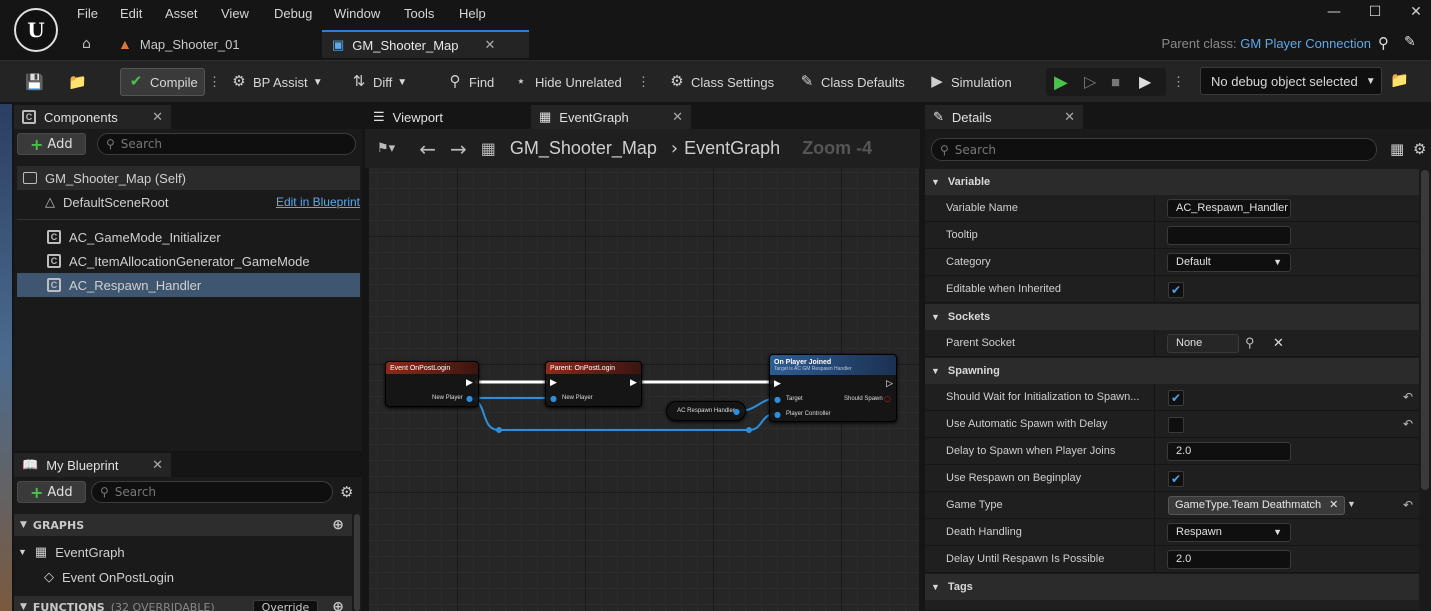 This screenshot has width=1431, height=611. What do you see at coordinates (1172, 317) in the screenshot?
I see `category-sockets: ▼ Sockets` at bounding box center [1172, 317].